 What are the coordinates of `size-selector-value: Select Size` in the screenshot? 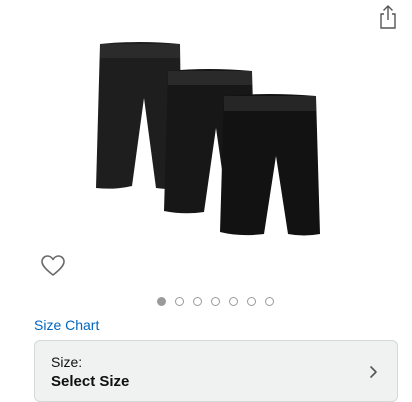 It's located at (90, 381).